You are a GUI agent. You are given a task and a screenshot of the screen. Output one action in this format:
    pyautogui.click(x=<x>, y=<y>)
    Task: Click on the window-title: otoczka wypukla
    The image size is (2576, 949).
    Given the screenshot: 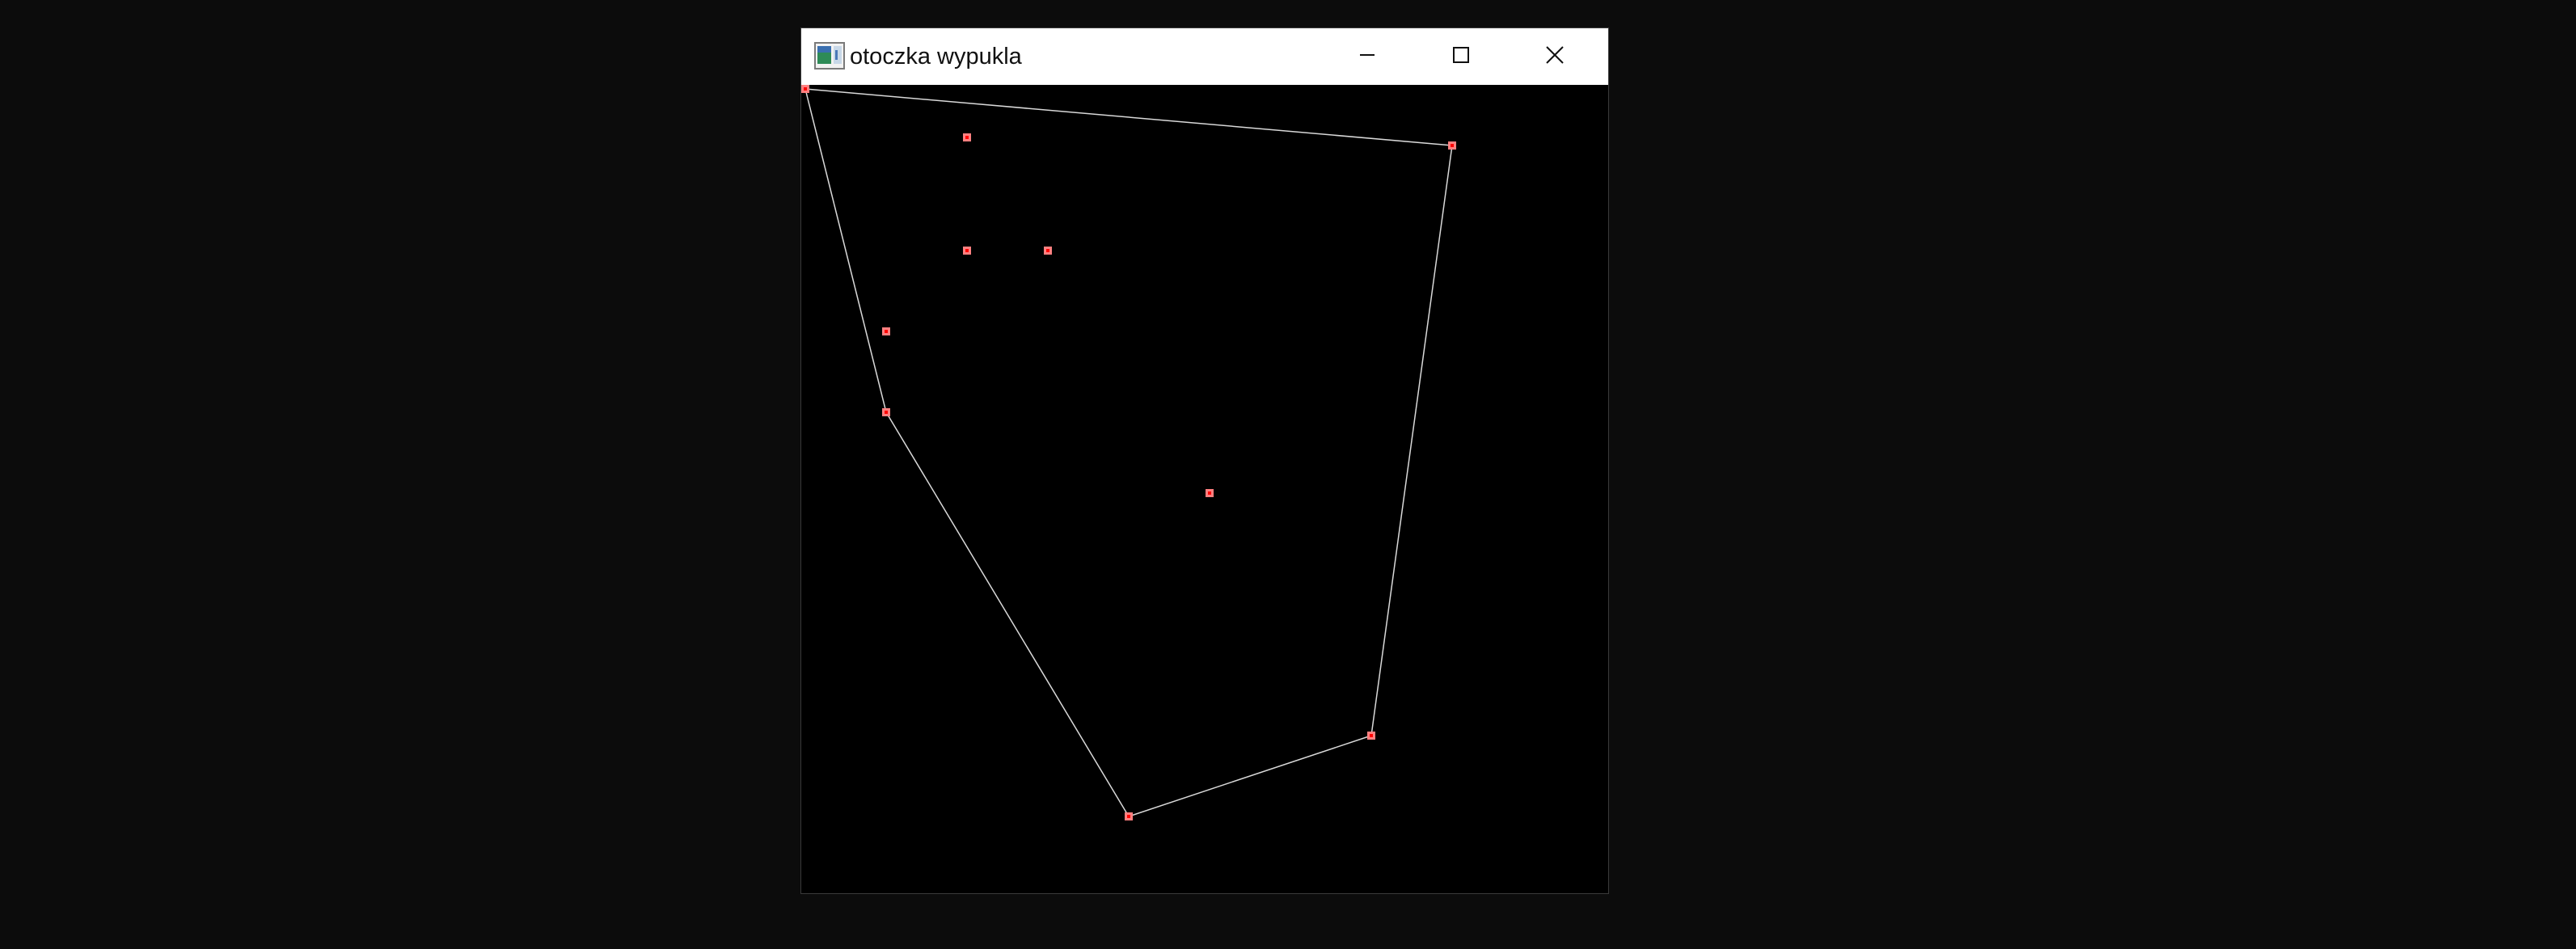 What is the action you would take?
    pyautogui.click(x=936, y=57)
    